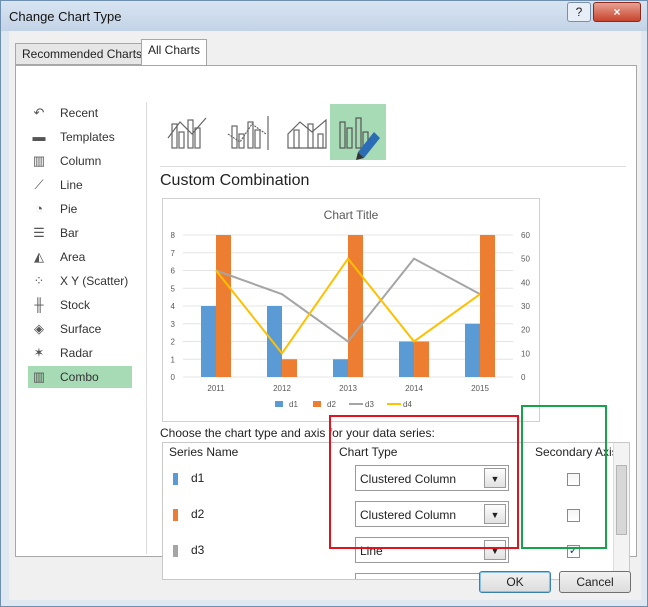  Describe the element at coordinates (204, 452) in the screenshot. I see `header-series-name: Series Name` at that location.